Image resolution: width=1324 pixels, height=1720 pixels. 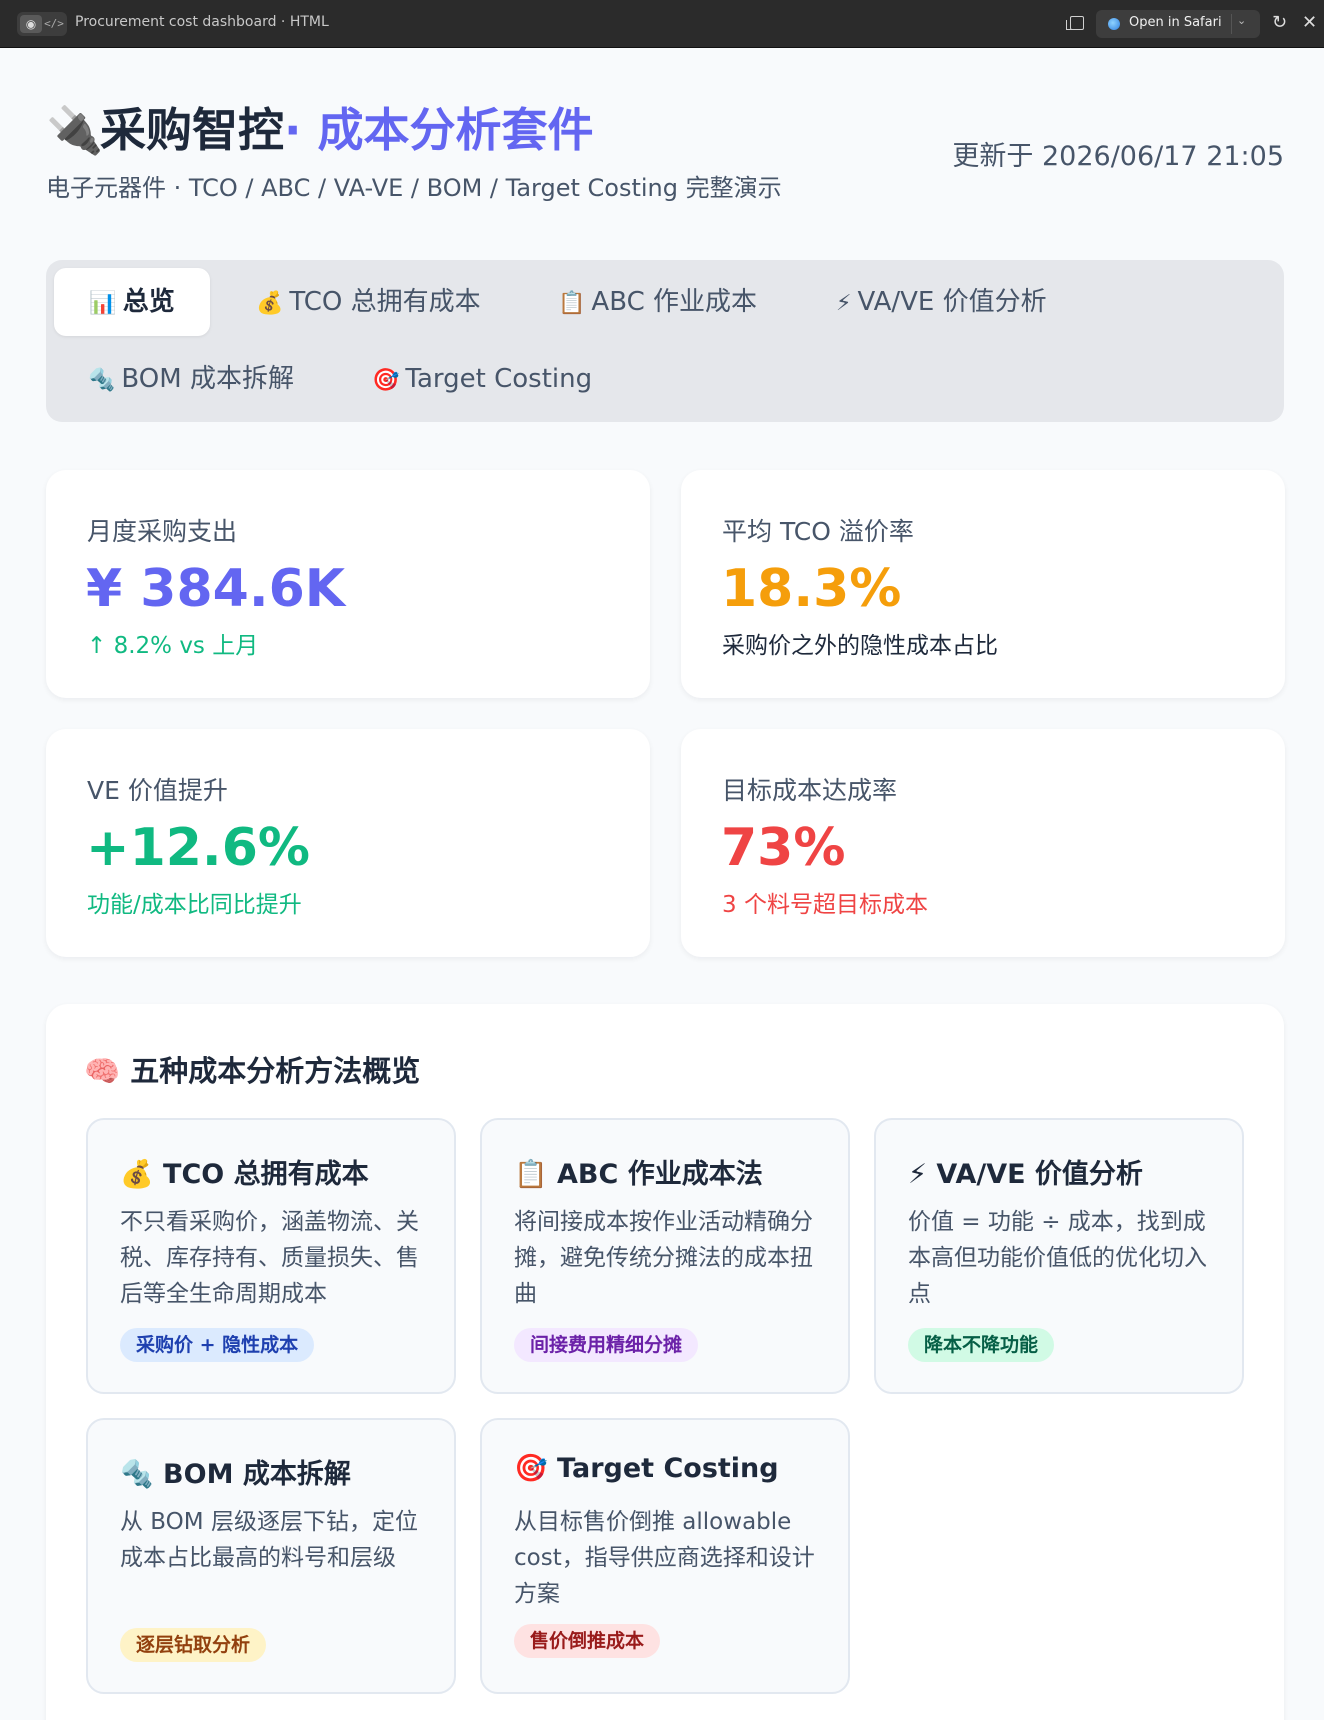 What do you see at coordinates (385, 302) in the screenshot?
I see `tab-label: TCO 总拥有成本` at bounding box center [385, 302].